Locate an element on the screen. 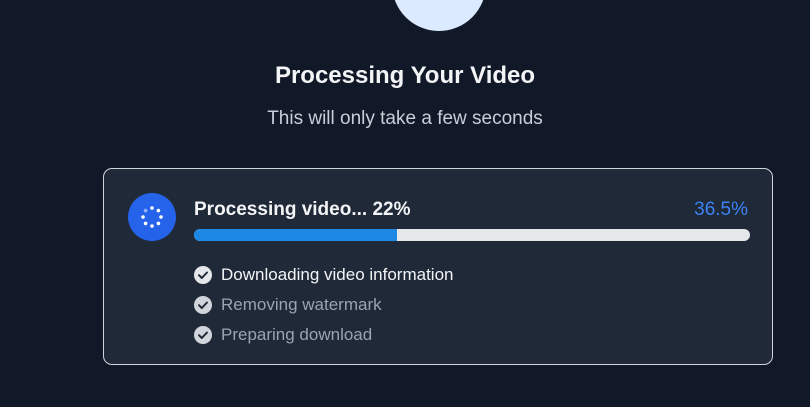  progress-bar-fill is located at coordinates (295, 235).